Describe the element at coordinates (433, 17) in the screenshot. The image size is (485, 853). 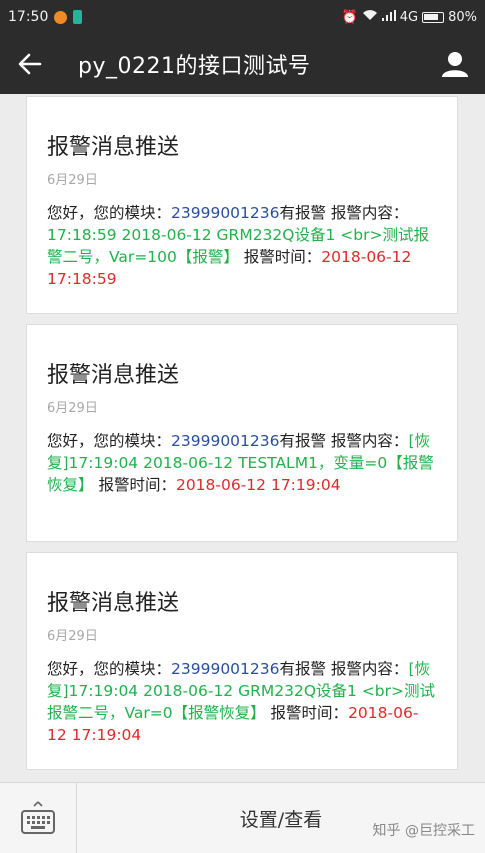
I see `battery-icon` at that location.